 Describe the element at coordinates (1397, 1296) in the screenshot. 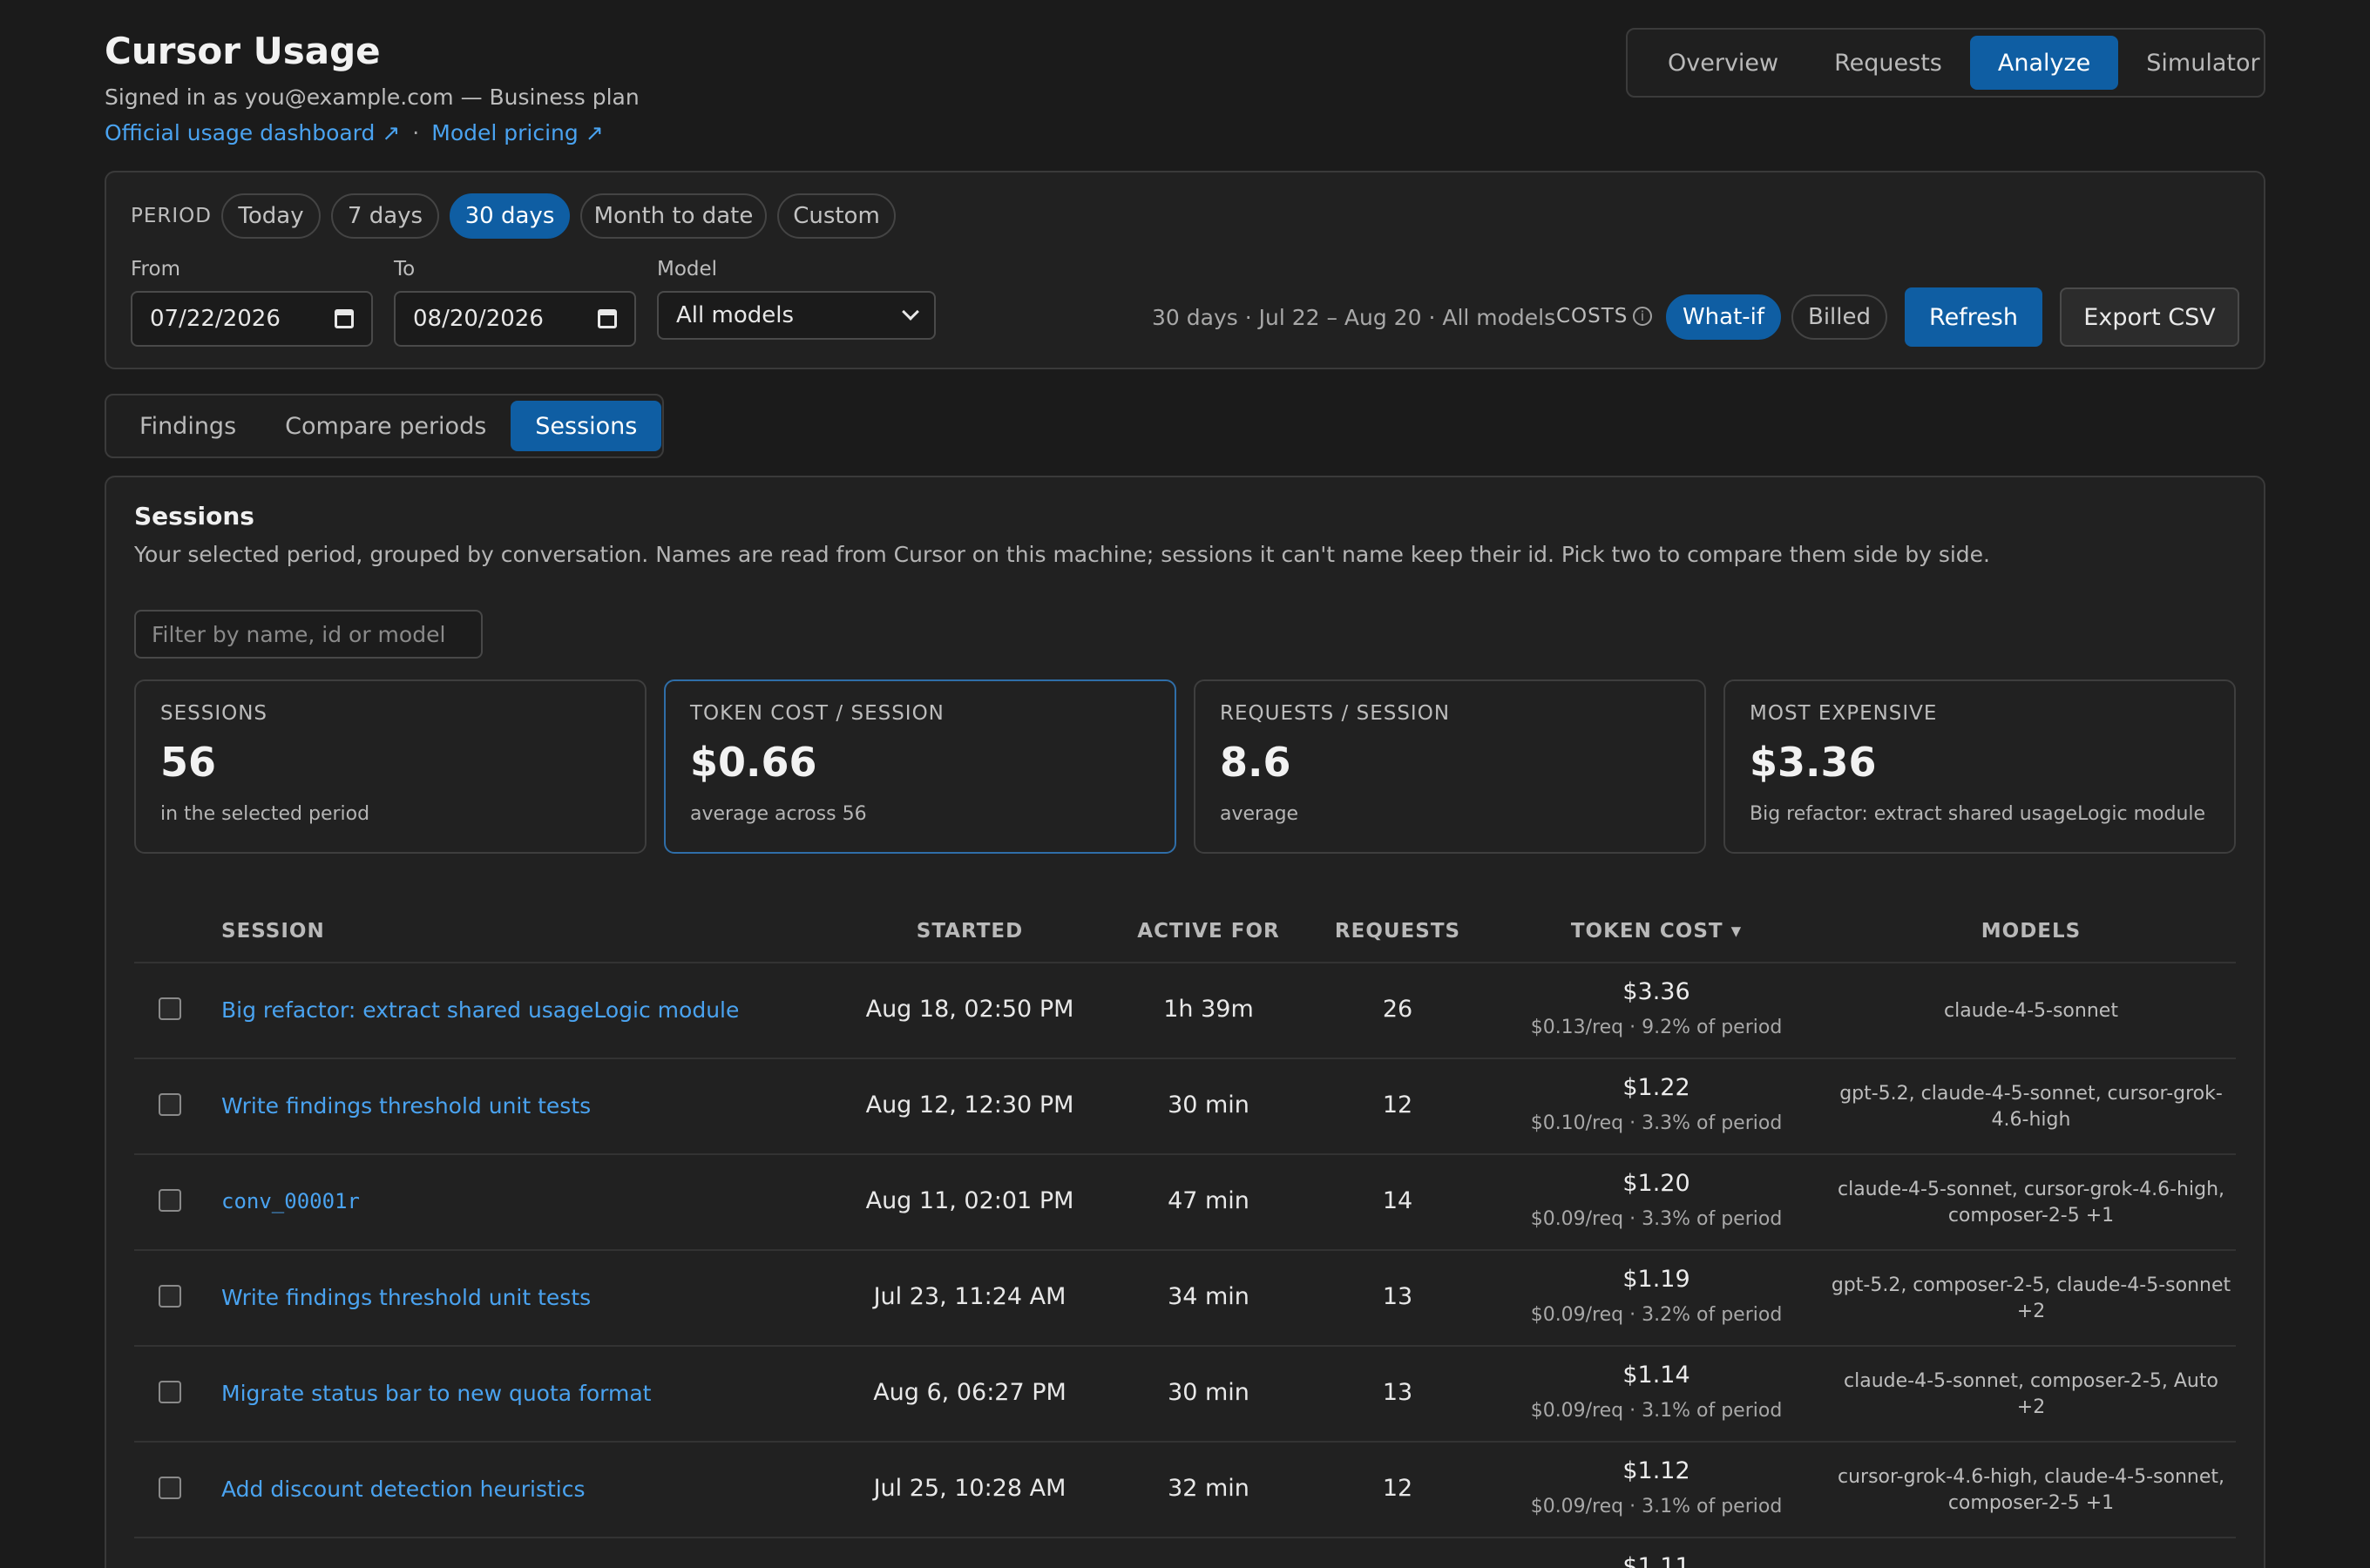

I see `session-requests: 13` at that location.